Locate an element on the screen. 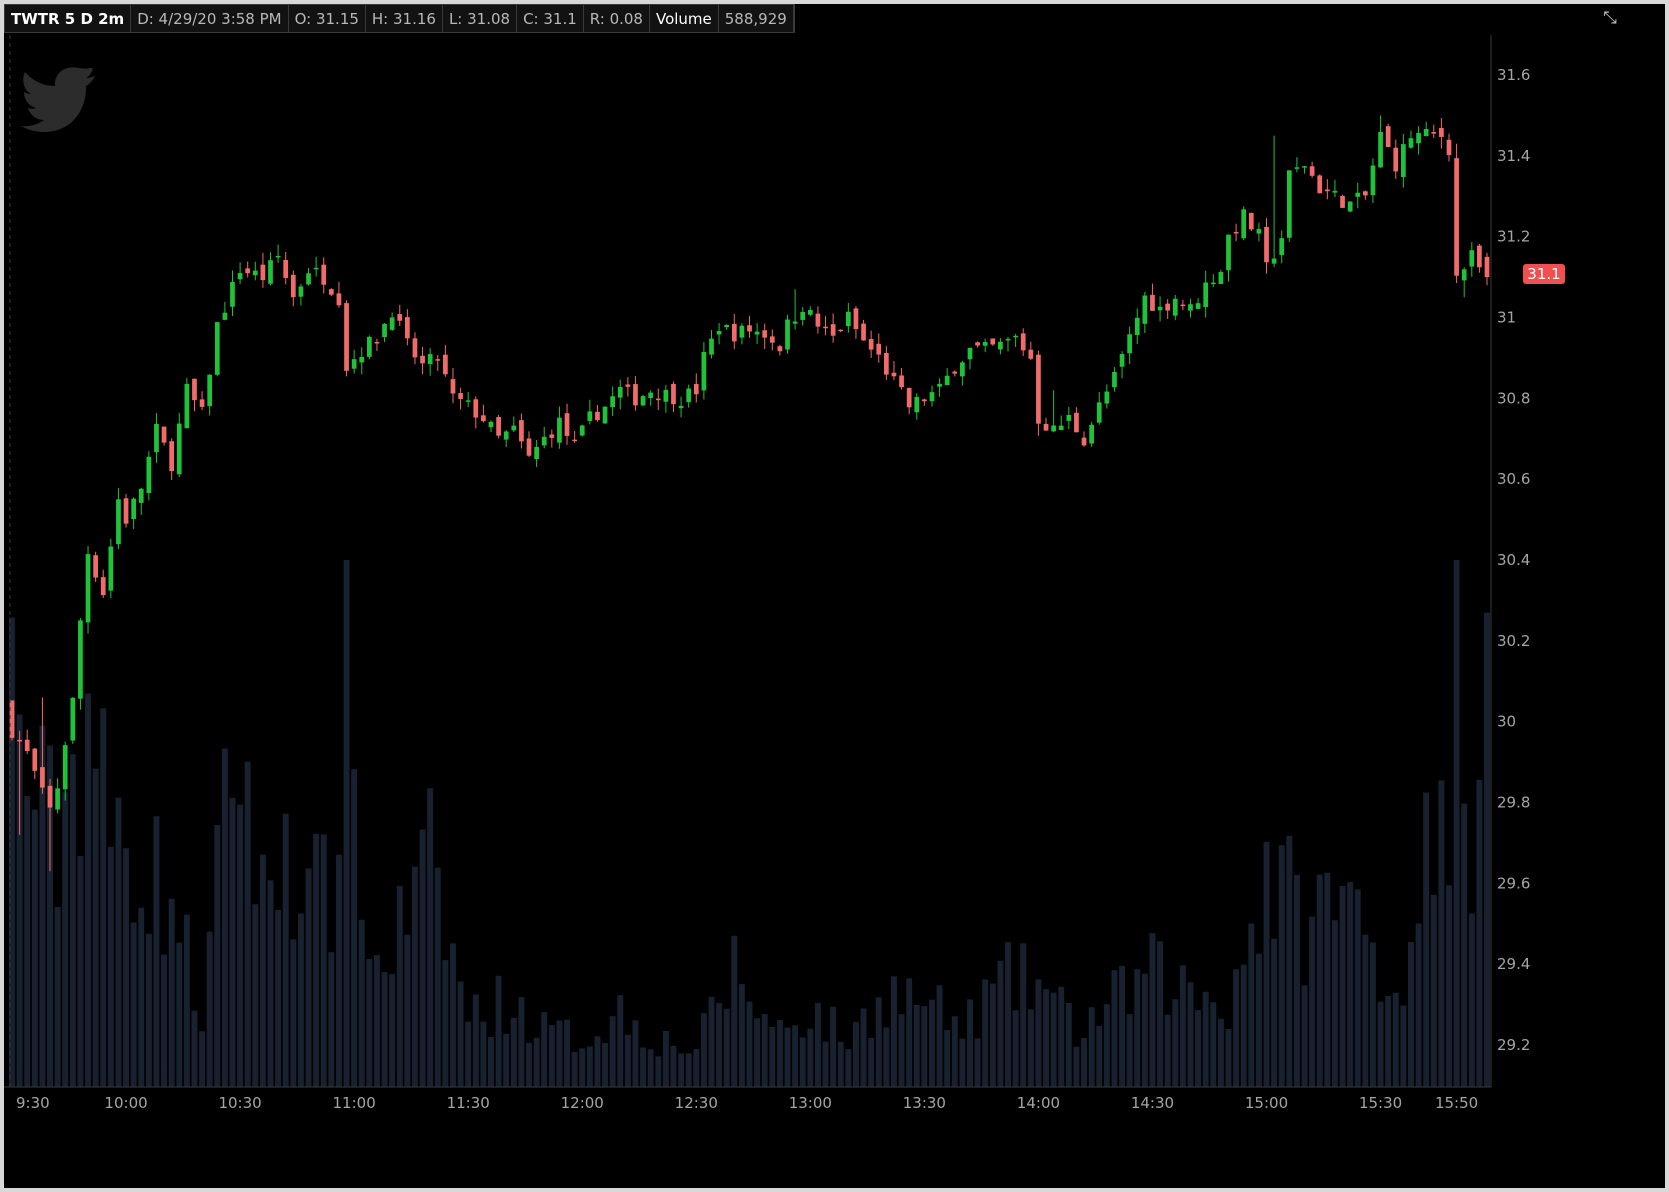 The image size is (1669, 1192). symbol-title: TWTR 5 D 2m is located at coordinates (68, 18).